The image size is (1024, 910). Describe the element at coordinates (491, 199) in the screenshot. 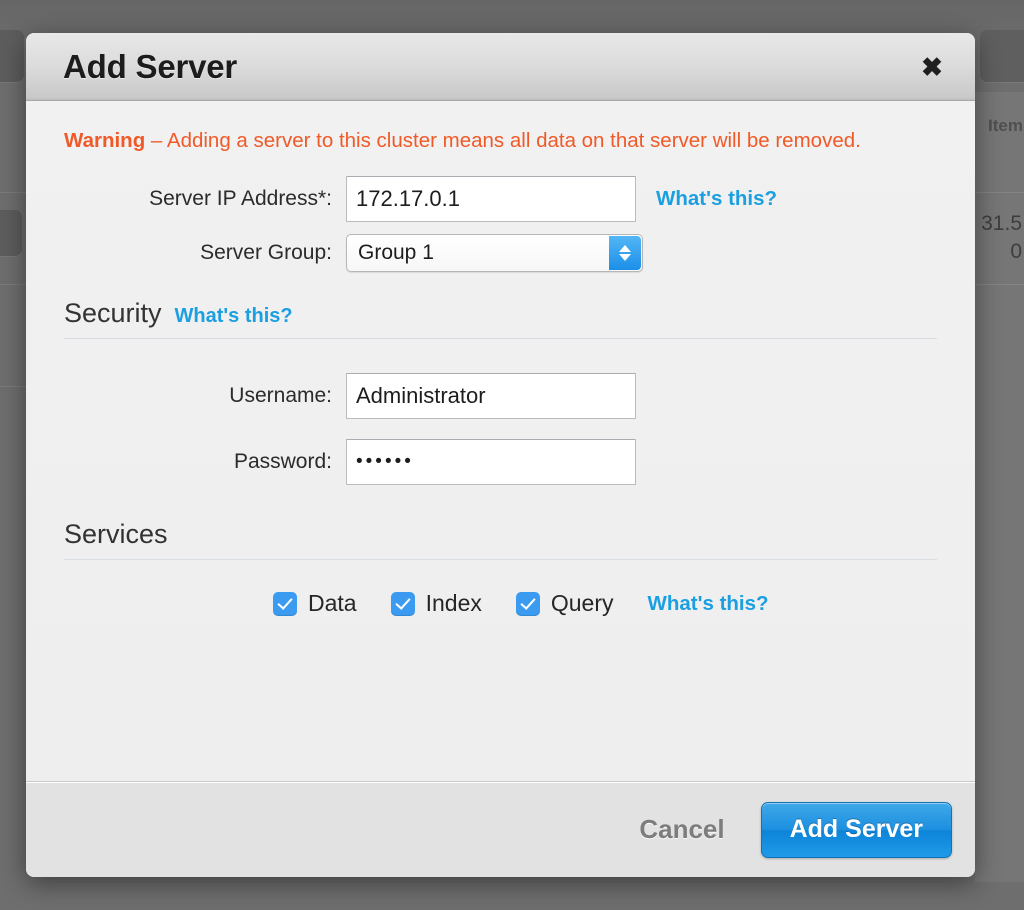

I see `server-ip-input` at that location.